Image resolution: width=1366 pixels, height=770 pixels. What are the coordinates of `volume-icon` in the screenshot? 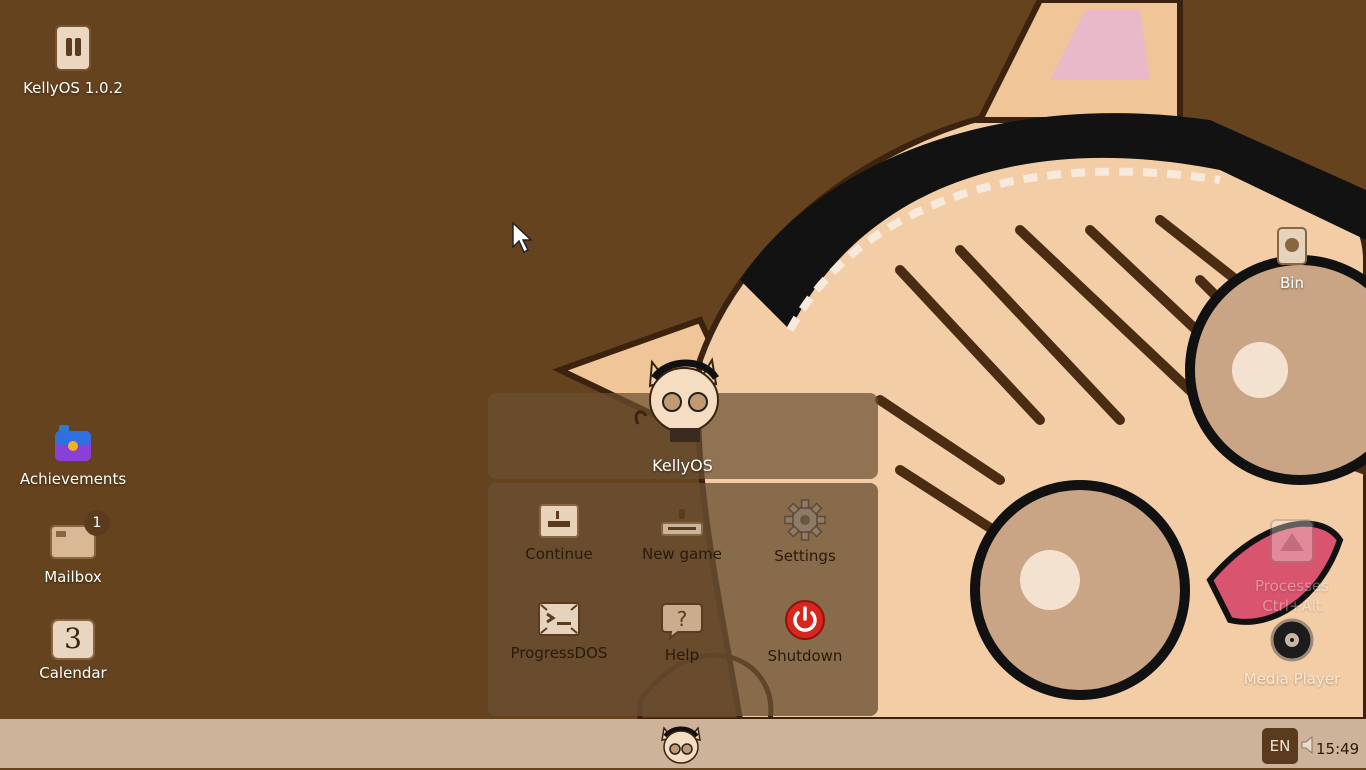 It's located at (1309, 745).